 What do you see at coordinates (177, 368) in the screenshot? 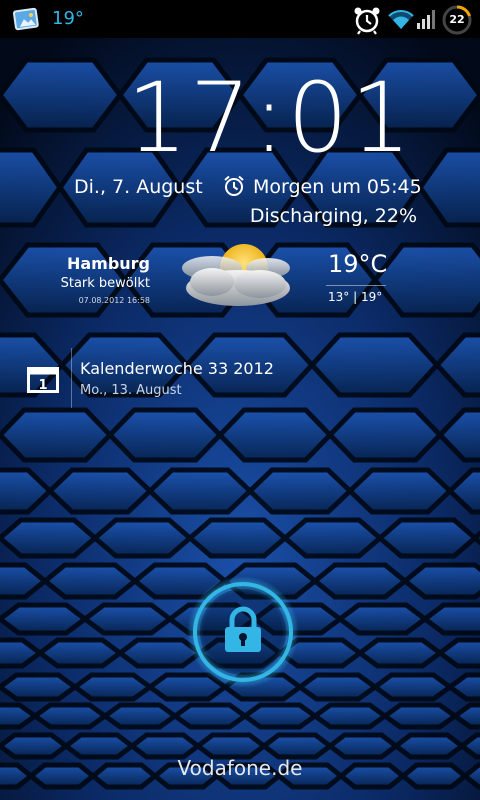
I see `calendar-week-title: Kalenderwoche 33 2012` at bounding box center [177, 368].